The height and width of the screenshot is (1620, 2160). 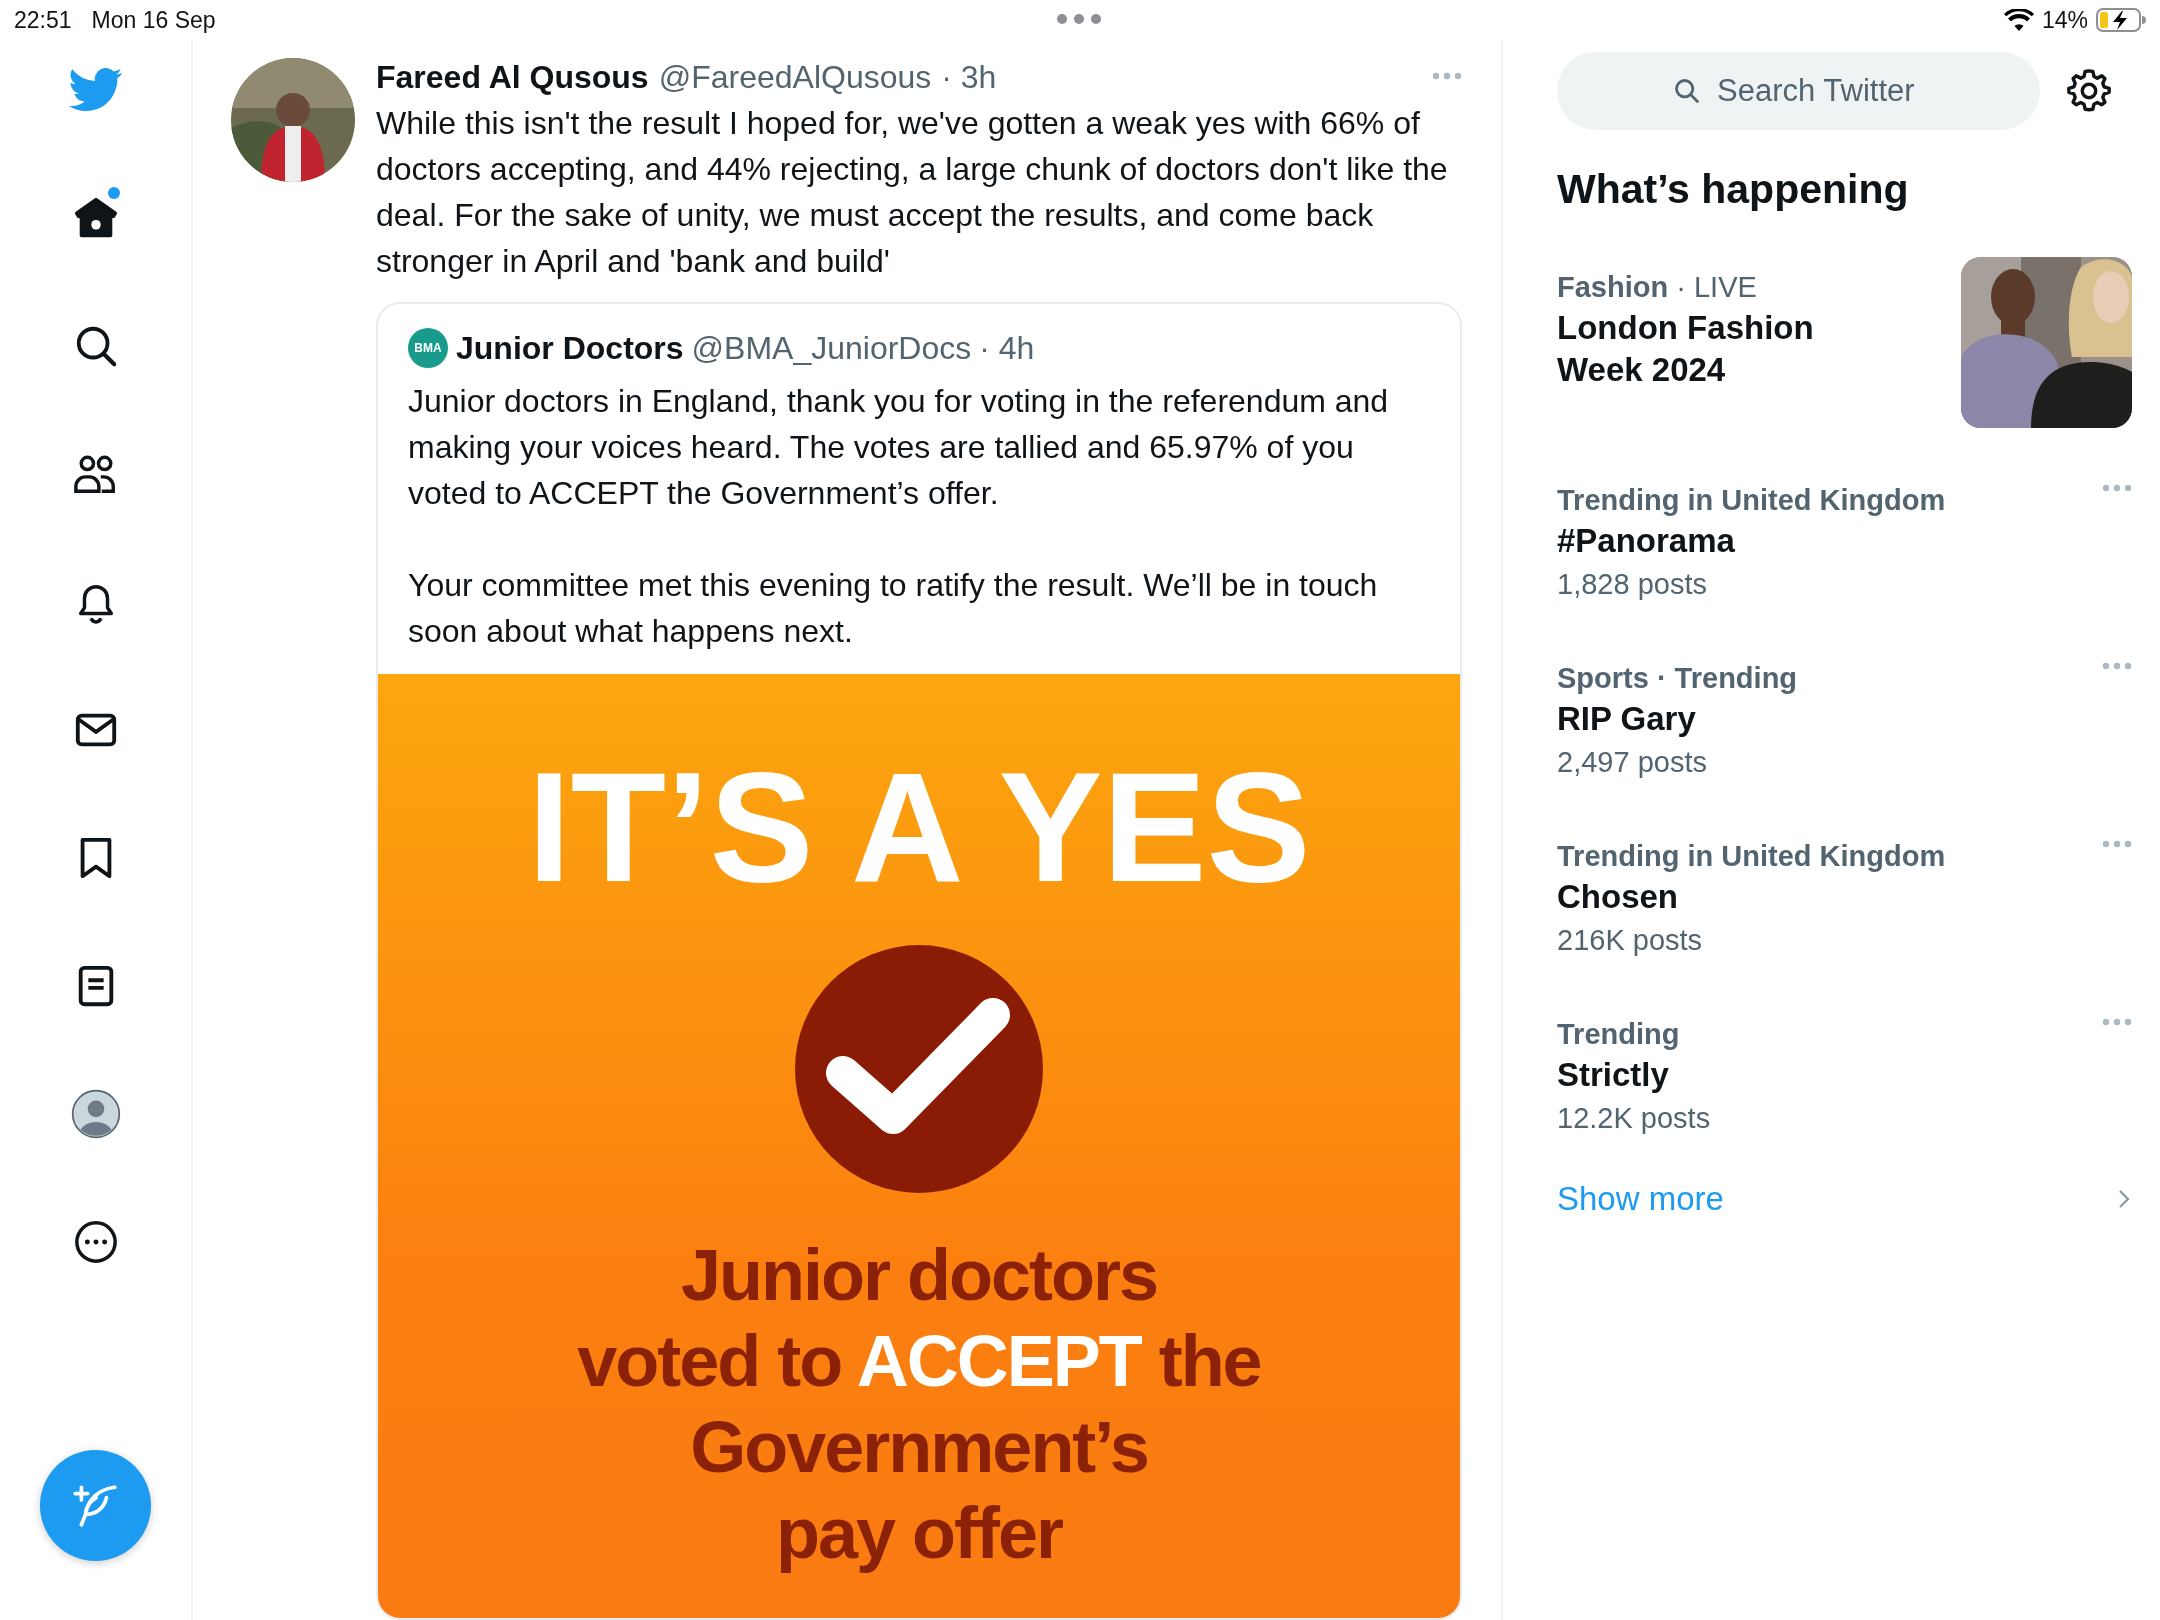 I want to click on image-caption: pay offer, so click(x=919, y=1534).